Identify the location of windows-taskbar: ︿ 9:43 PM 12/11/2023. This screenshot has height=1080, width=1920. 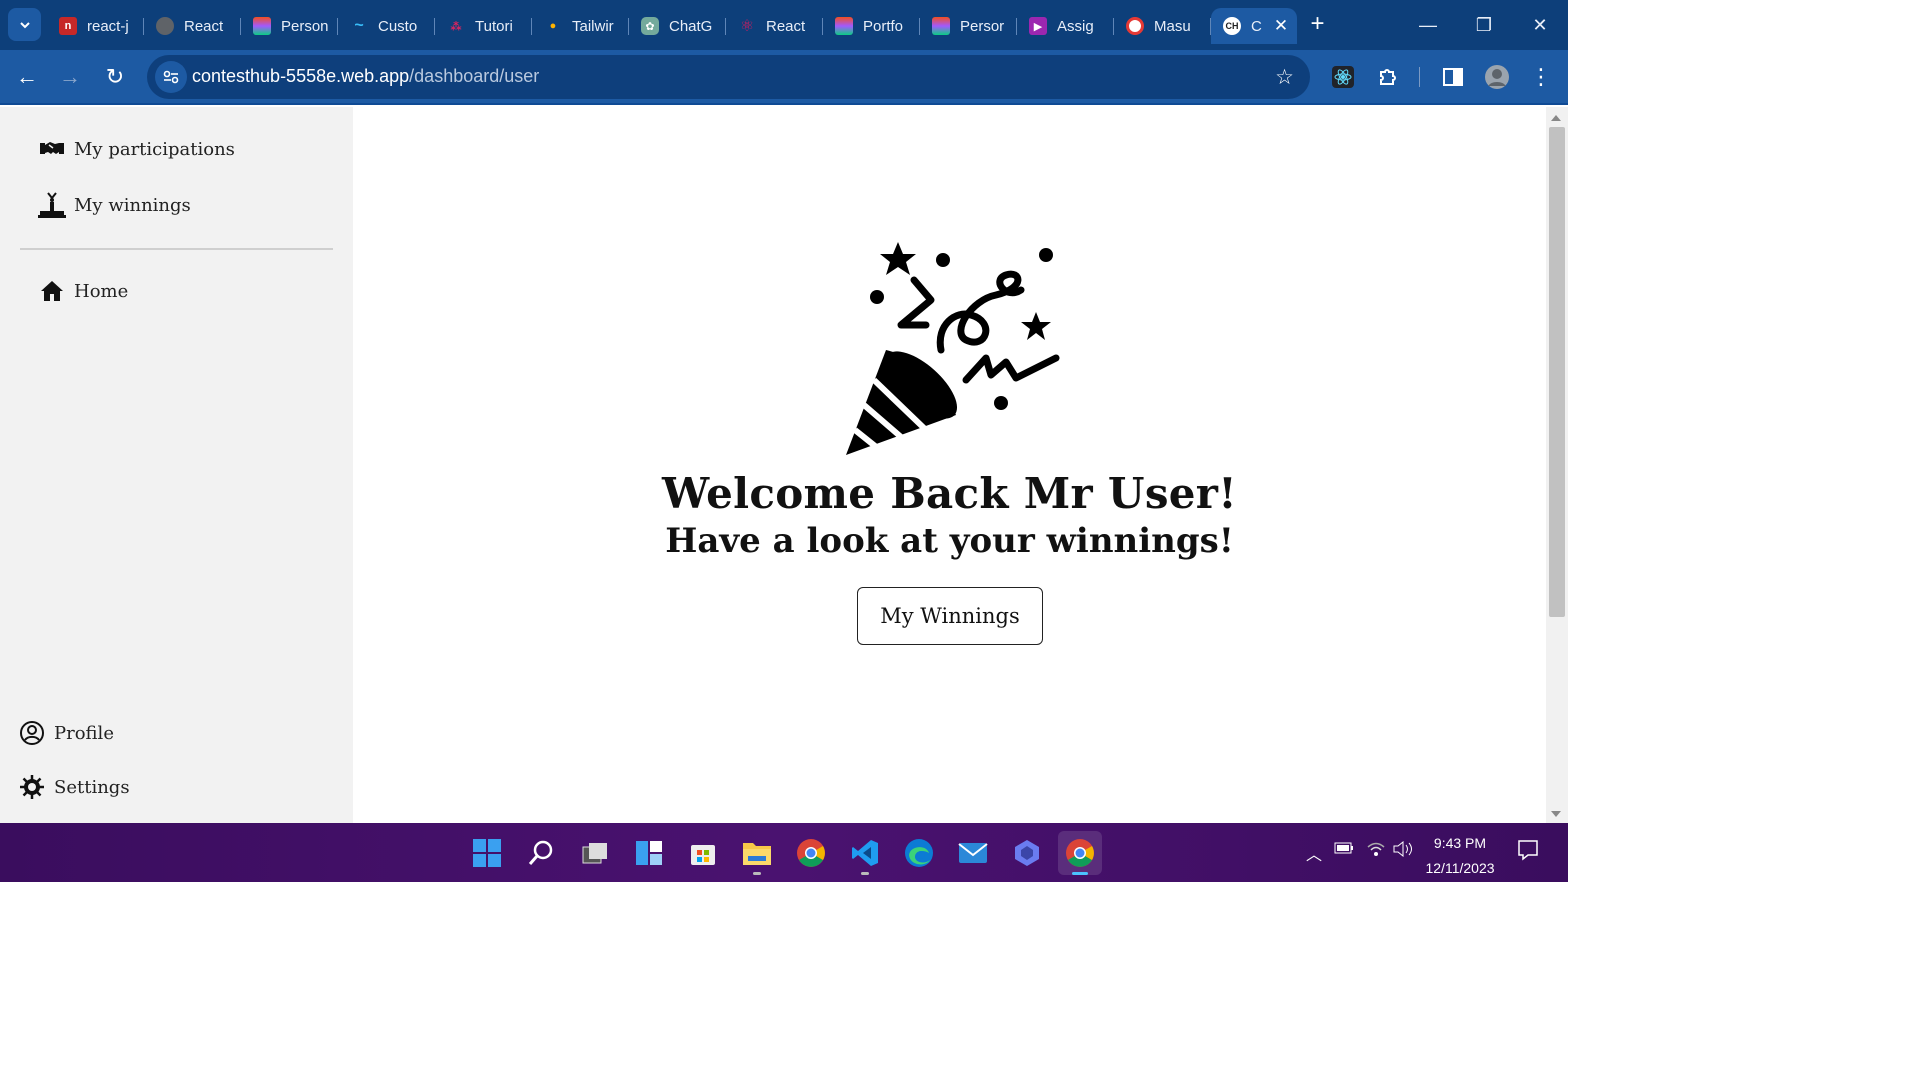
(784, 852).